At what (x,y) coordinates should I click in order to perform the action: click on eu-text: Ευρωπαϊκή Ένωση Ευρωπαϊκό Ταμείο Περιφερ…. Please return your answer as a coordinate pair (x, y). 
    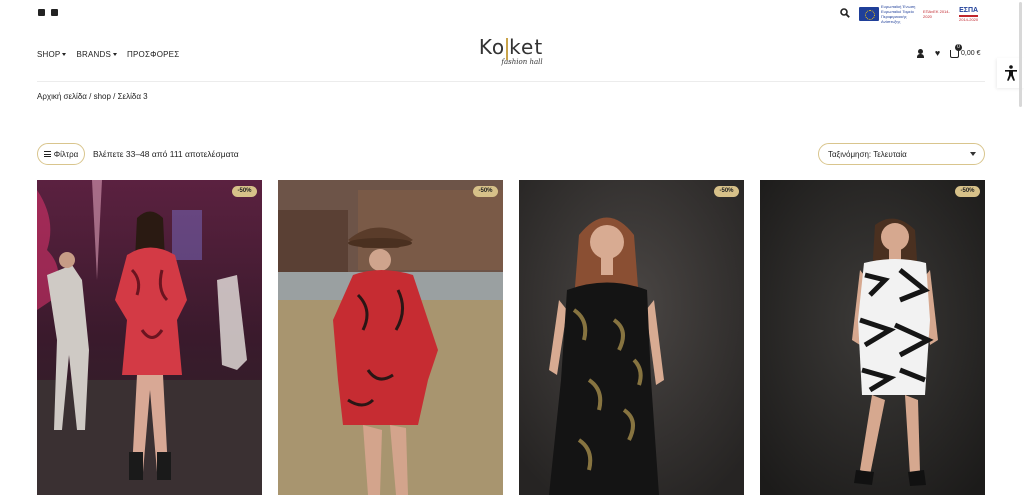
    Looking at the image, I should click on (898, 14).